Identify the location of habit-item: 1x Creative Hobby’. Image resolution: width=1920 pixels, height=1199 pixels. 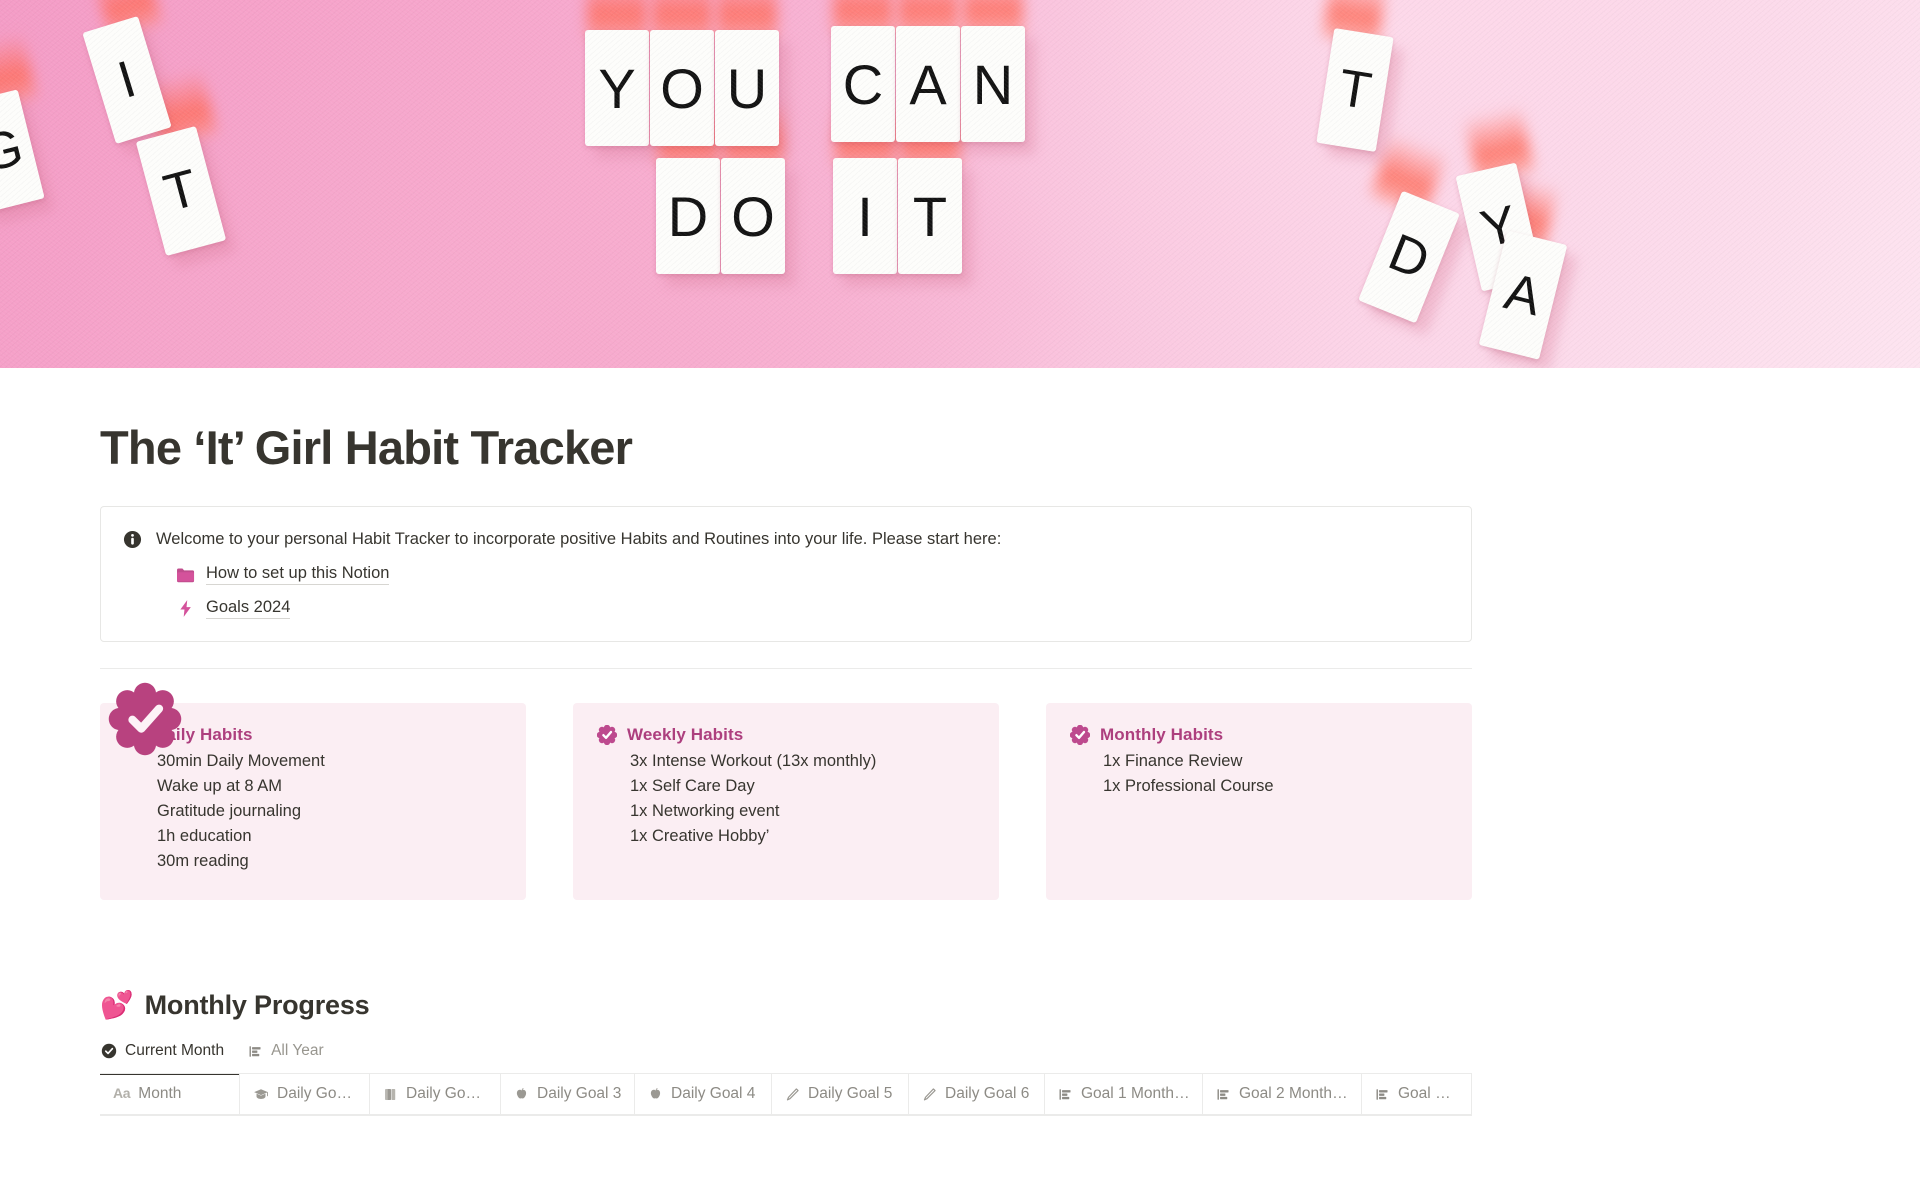
(700, 836).